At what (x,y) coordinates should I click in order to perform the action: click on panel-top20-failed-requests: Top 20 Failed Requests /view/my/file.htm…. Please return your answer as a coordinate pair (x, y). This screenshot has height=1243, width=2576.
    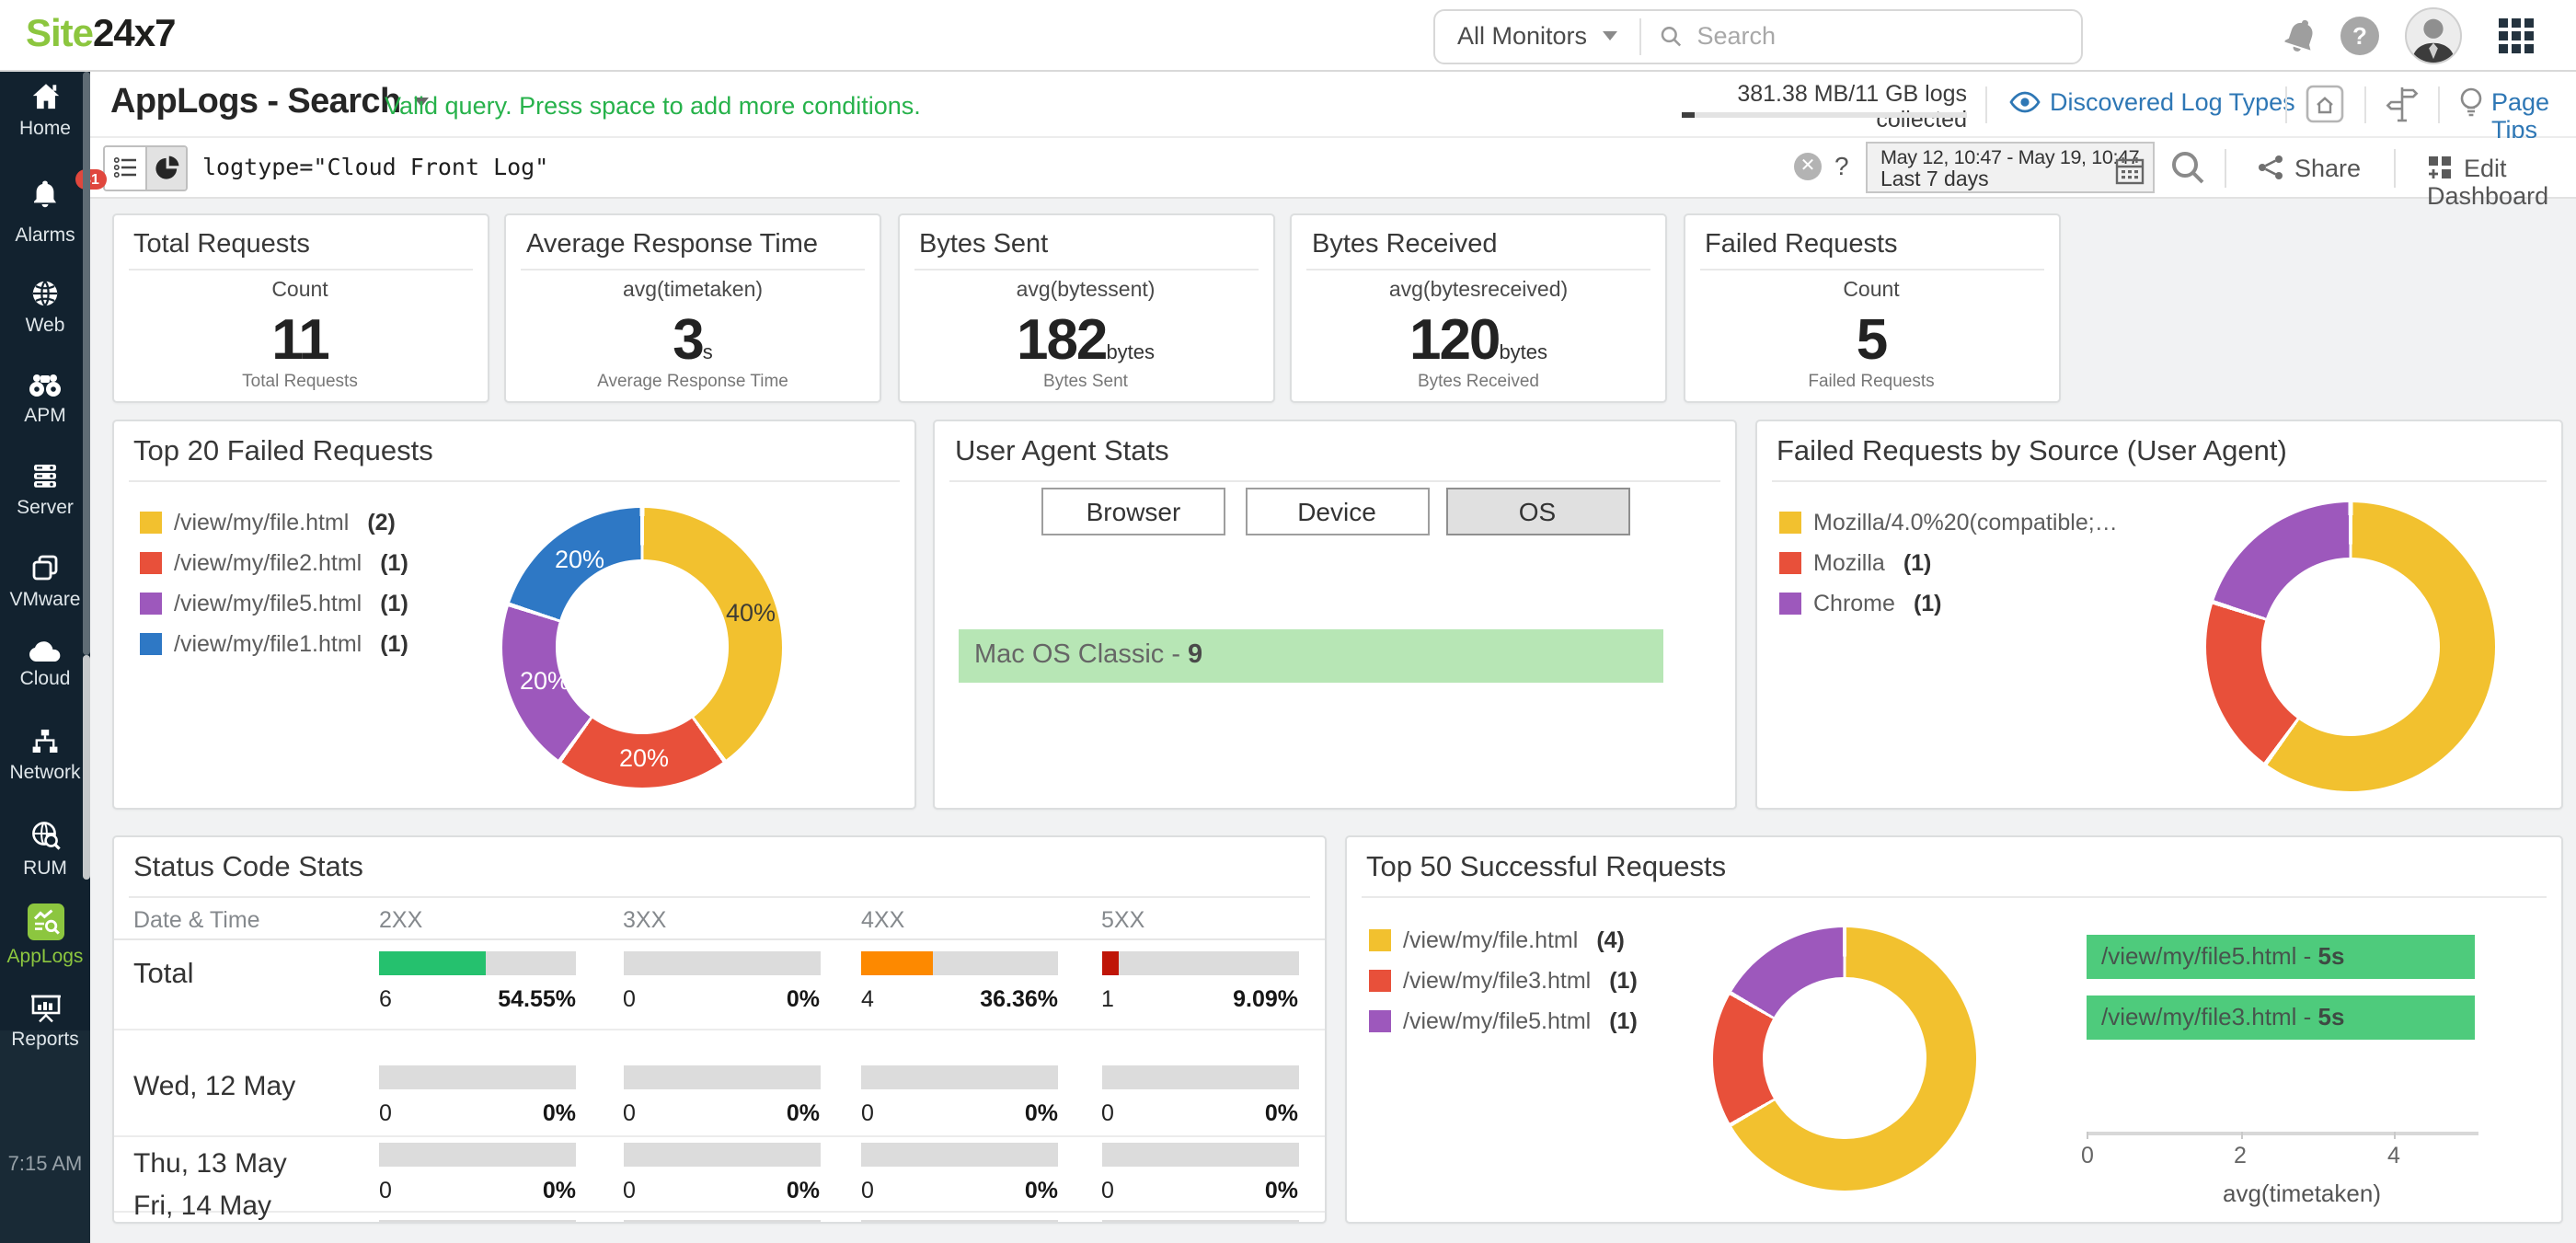
    Looking at the image, I should click on (513, 614).